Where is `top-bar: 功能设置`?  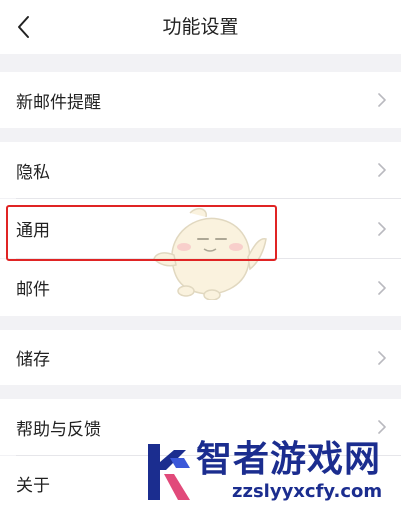 top-bar: 功能设置 is located at coordinates (200, 27).